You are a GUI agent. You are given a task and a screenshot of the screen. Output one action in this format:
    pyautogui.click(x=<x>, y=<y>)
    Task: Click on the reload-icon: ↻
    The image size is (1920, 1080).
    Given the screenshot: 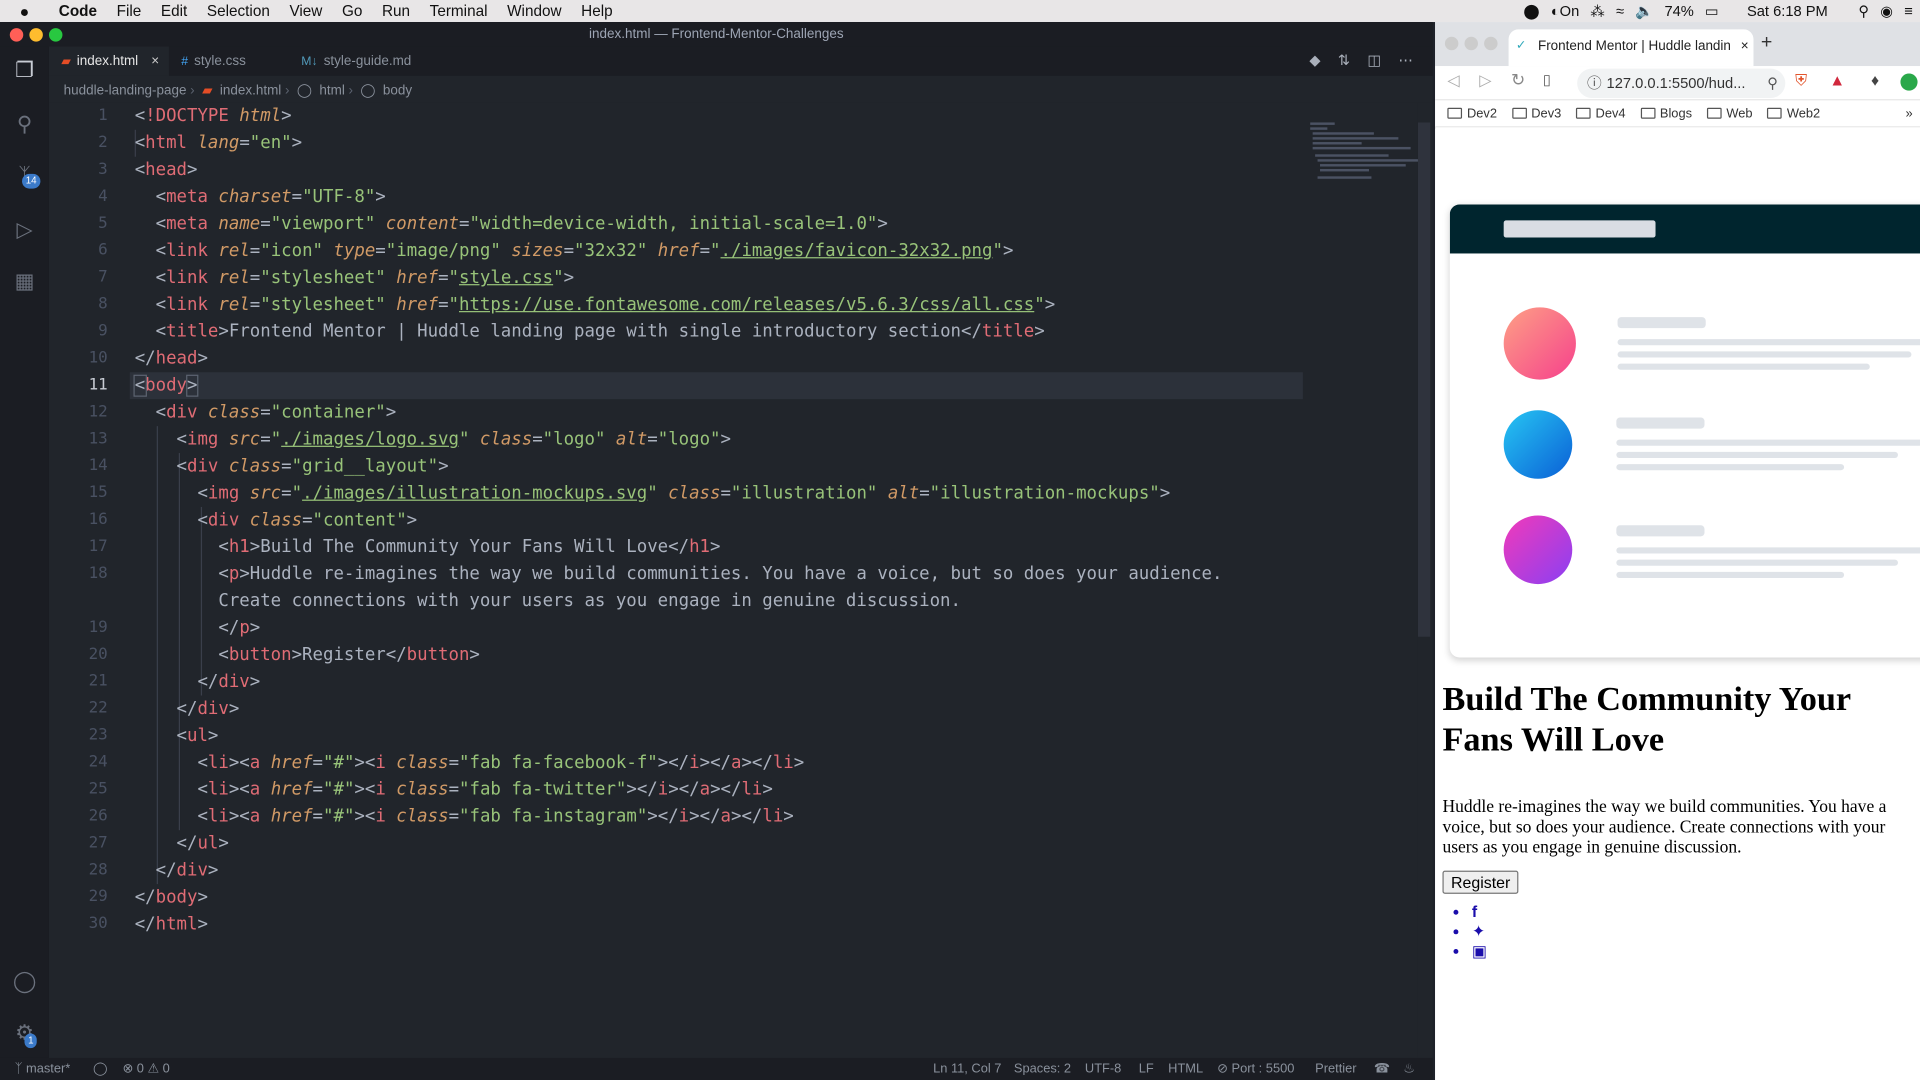 What is the action you would take?
    pyautogui.click(x=1518, y=80)
    